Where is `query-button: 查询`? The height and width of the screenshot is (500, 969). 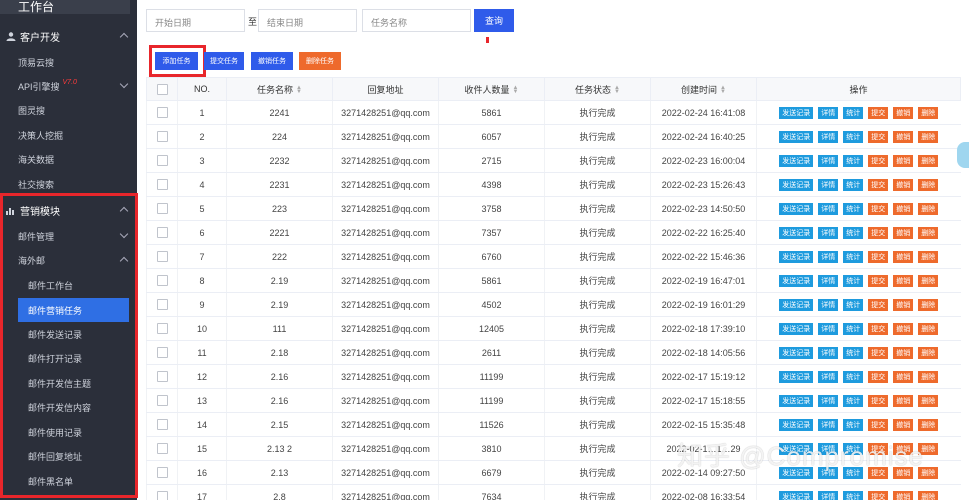 query-button: 查询 is located at coordinates (494, 20).